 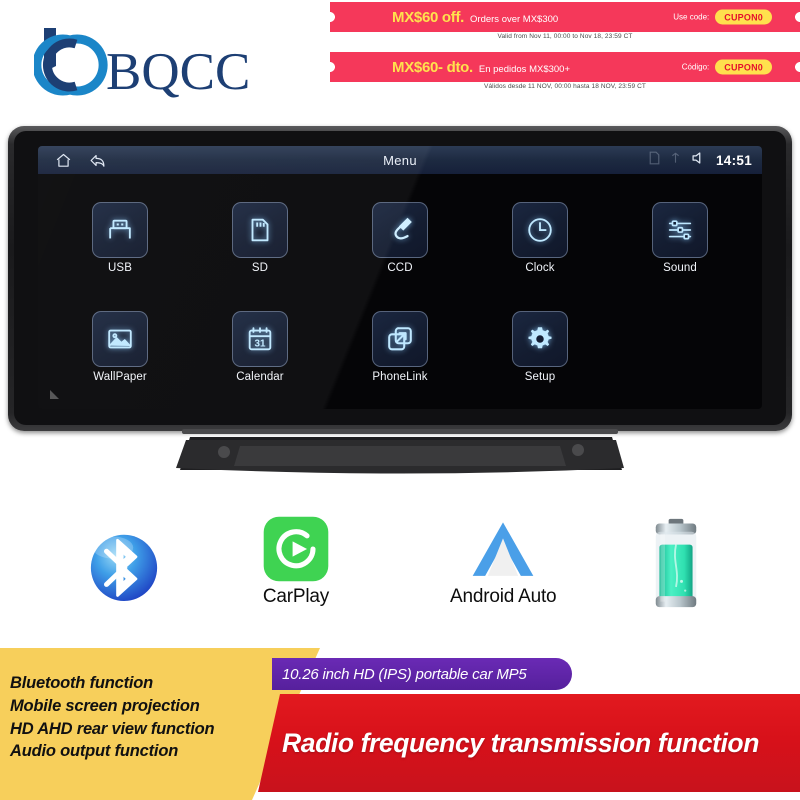 I want to click on product-spec-banner: 10.26 inch HD (IPS) portable car MP5, so click(x=422, y=674).